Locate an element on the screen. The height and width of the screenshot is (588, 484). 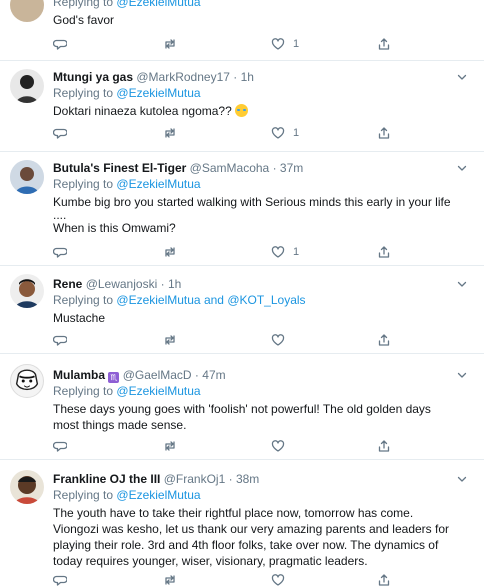
display-name: Mtungi ya gas is located at coordinates (93, 77).